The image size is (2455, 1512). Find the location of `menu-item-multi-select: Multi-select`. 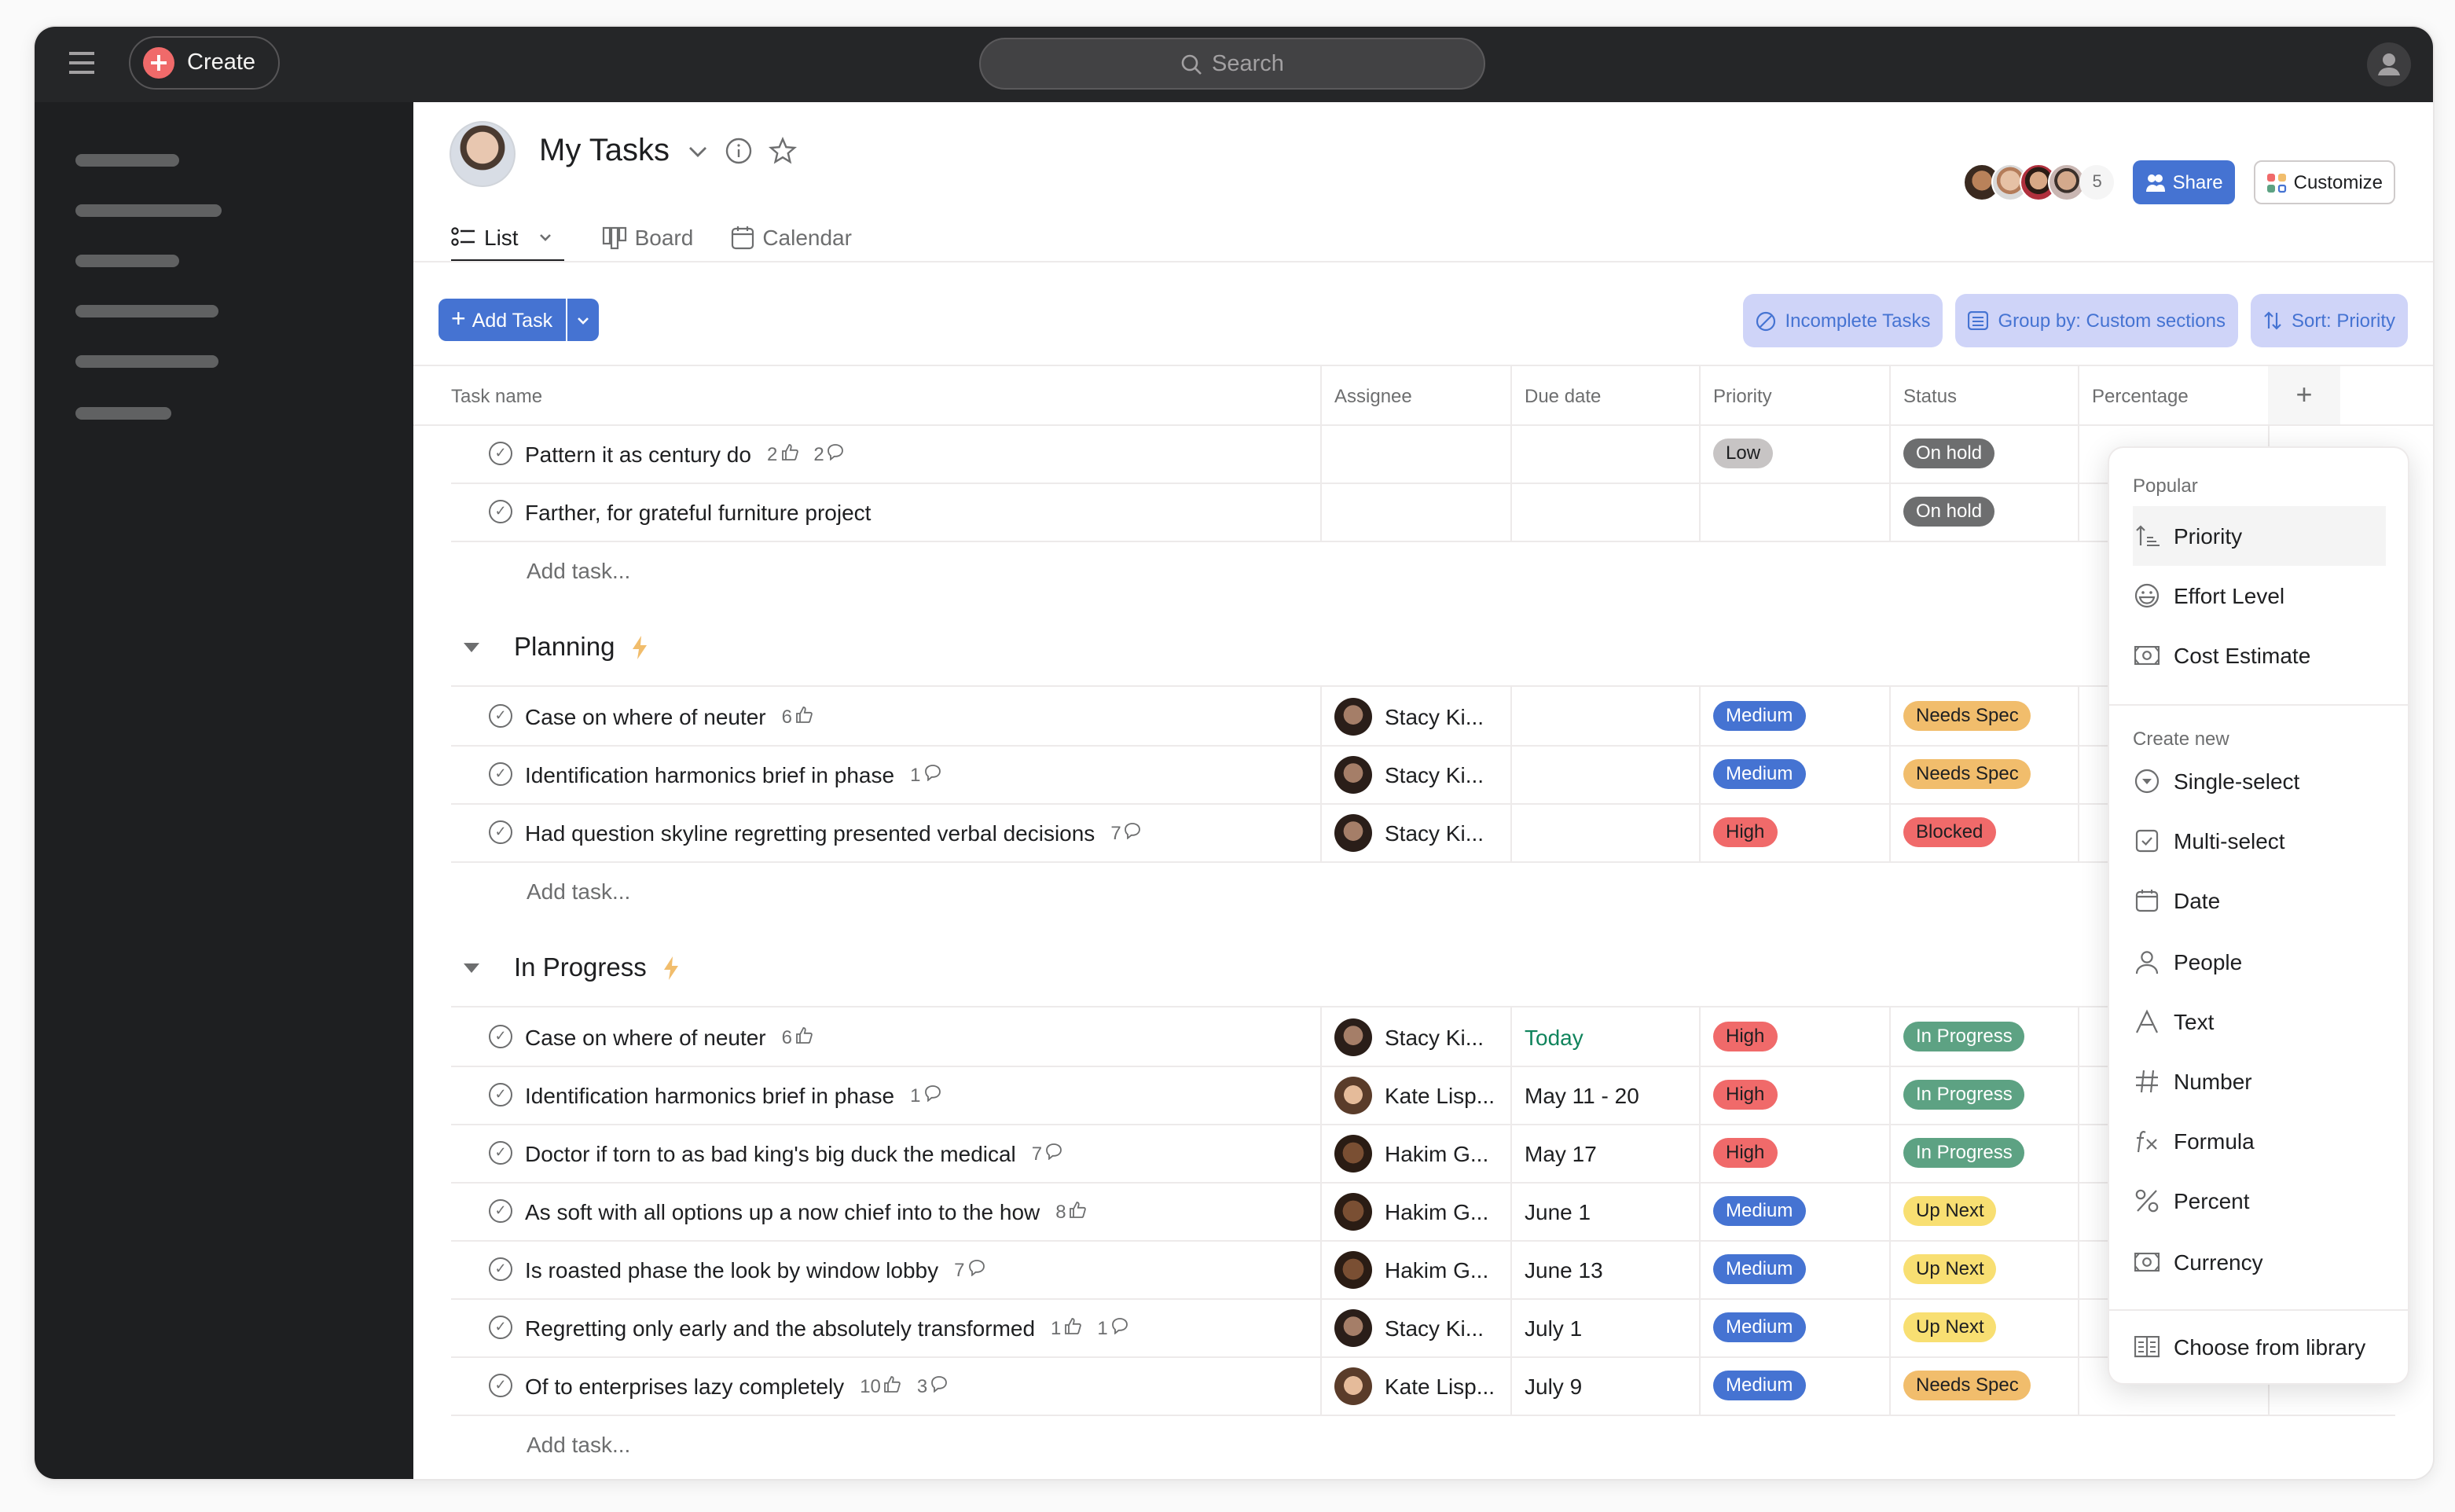

menu-item-multi-select: Multi-select is located at coordinates (2259, 841).